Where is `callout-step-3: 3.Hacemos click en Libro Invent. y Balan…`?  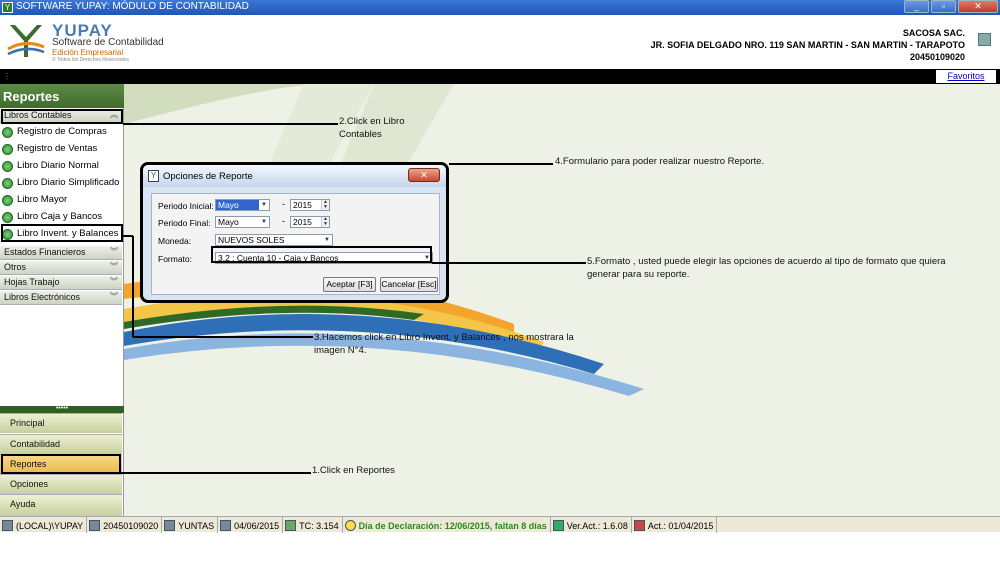 callout-step-3: 3.Hacemos click en Libro Invent. y Balan… is located at coordinates (444, 344).